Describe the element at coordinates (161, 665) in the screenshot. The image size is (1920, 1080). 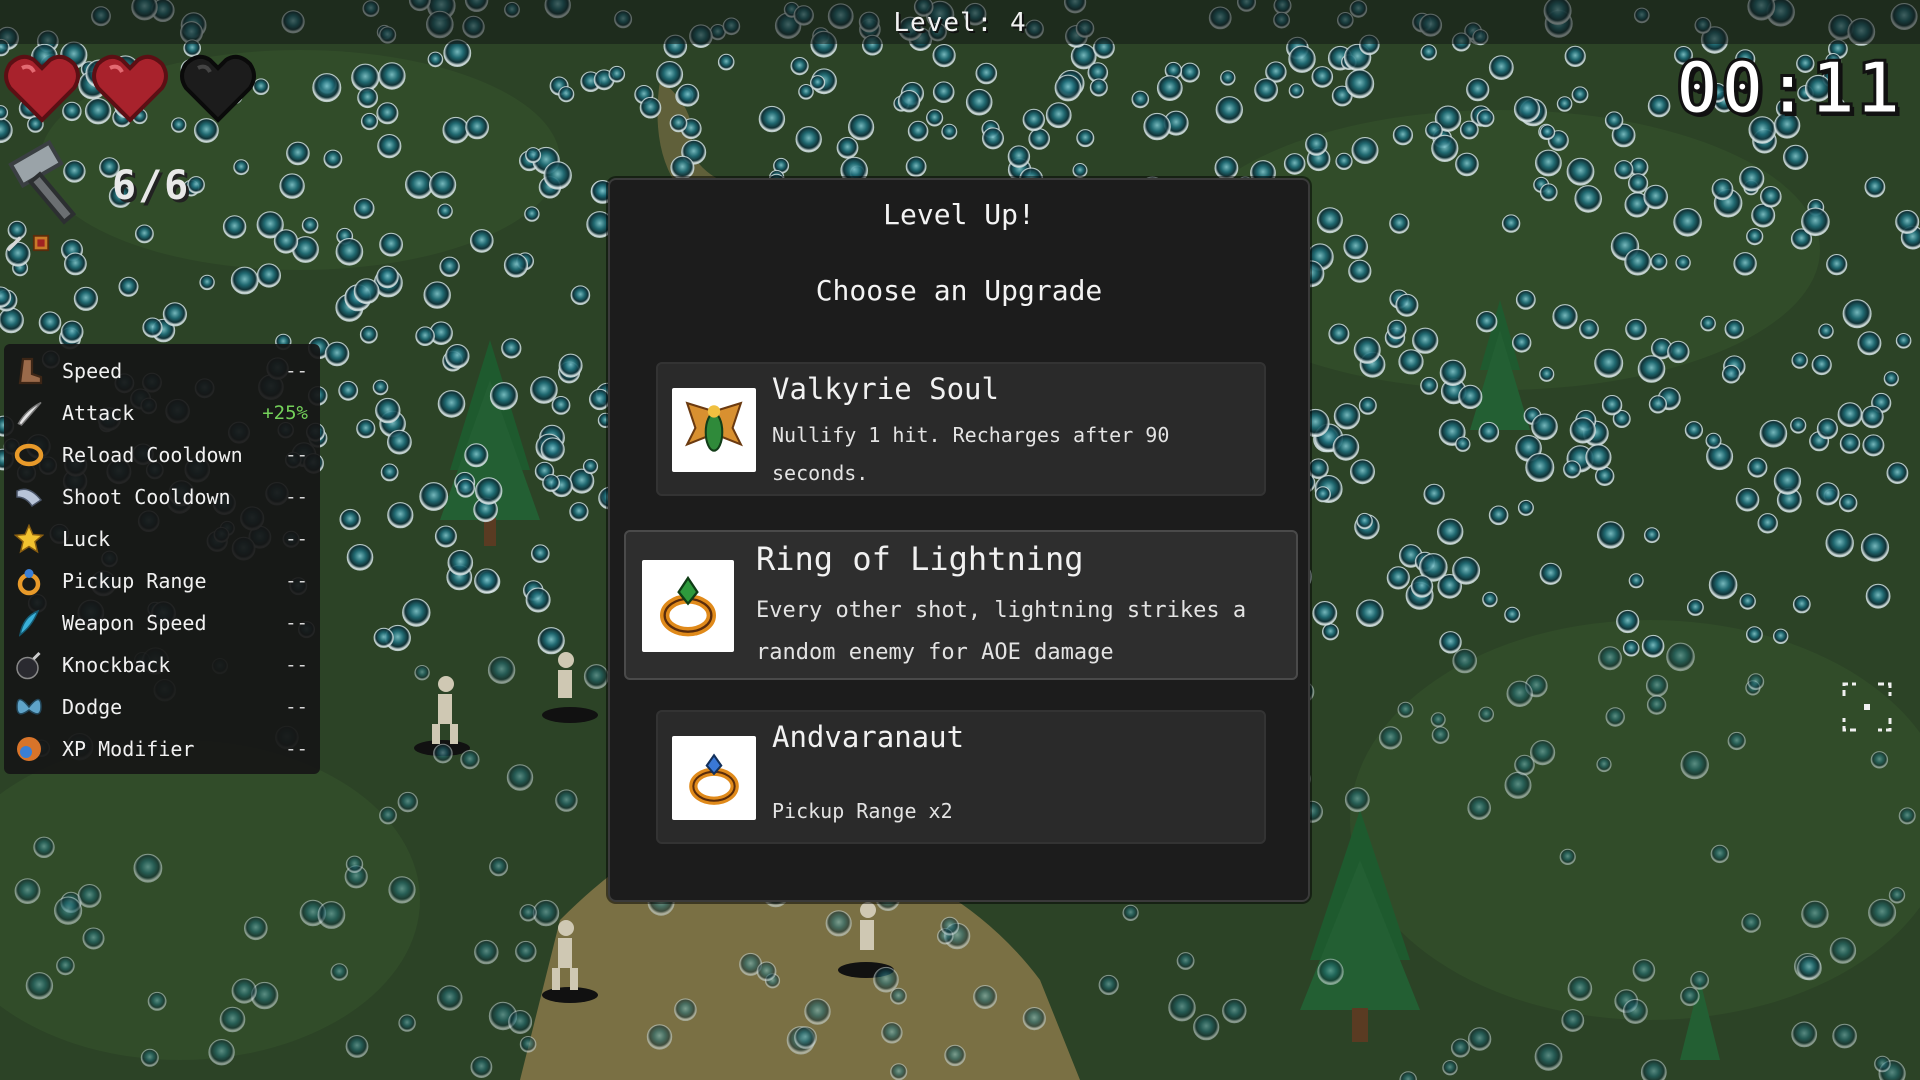
I see `stat-row-knockback: Knockback --` at that location.